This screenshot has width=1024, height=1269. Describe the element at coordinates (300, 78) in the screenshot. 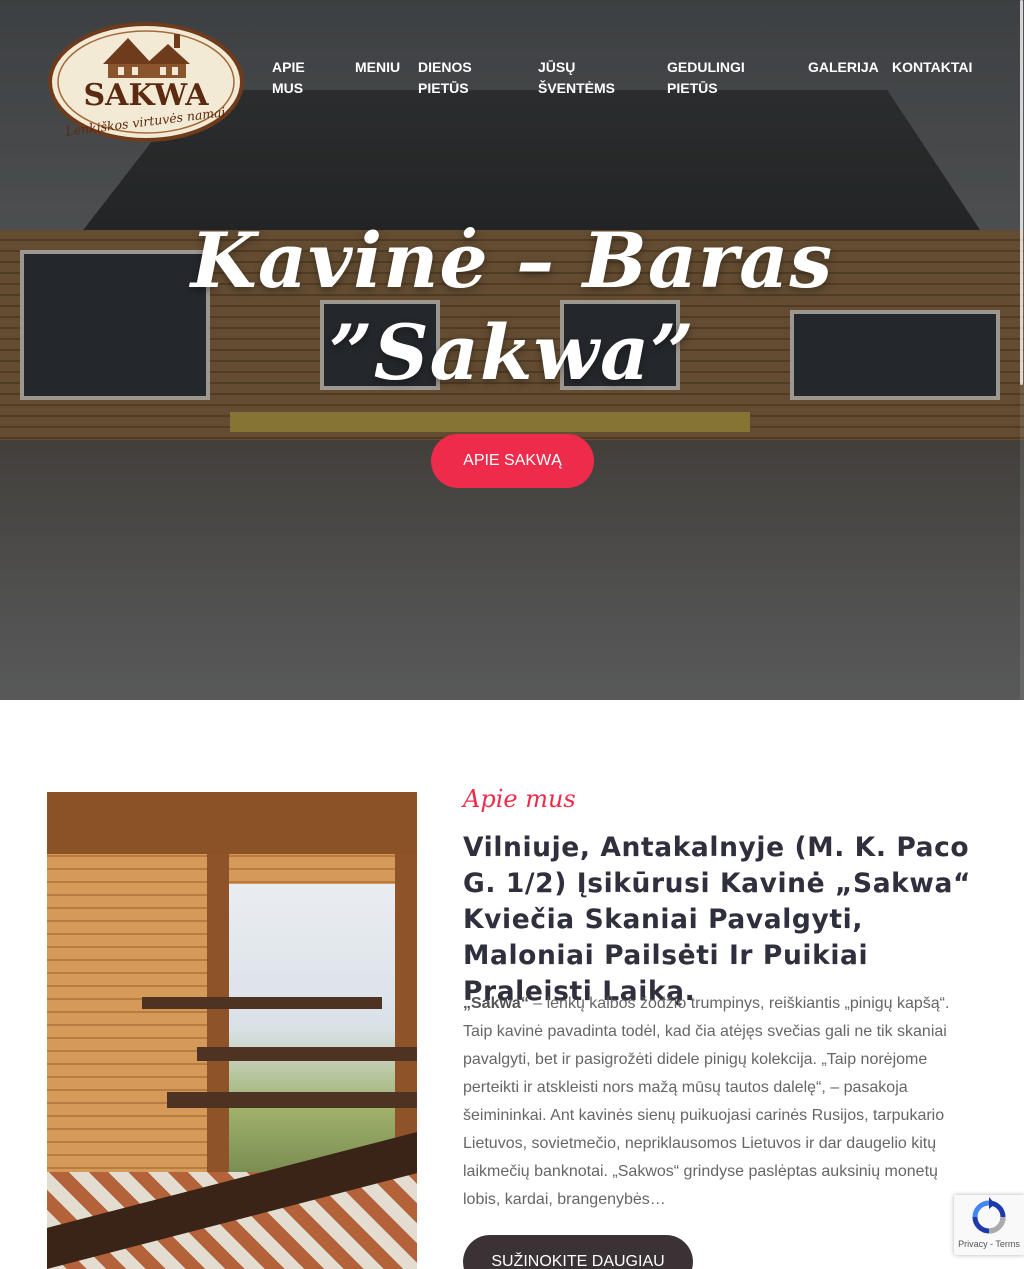

I see `nav-item-apie-mus: APIE MUS` at that location.